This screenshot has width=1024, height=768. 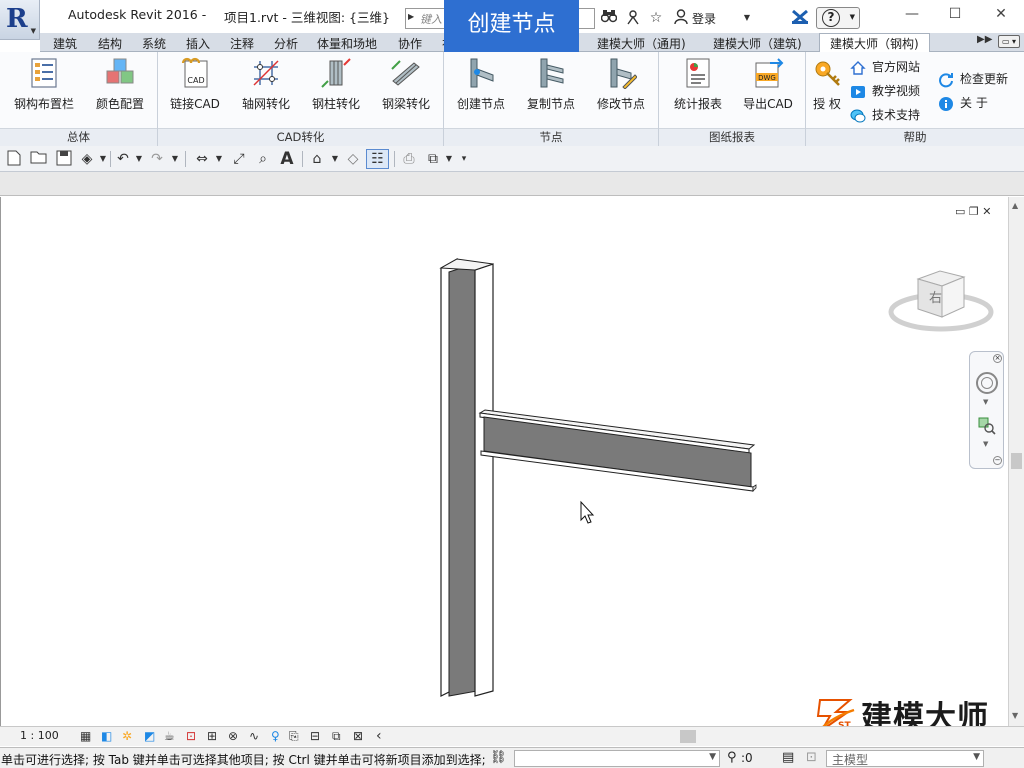 What do you see at coordinates (198, 43) in the screenshot?
I see `tab-insert: 插入` at bounding box center [198, 43].